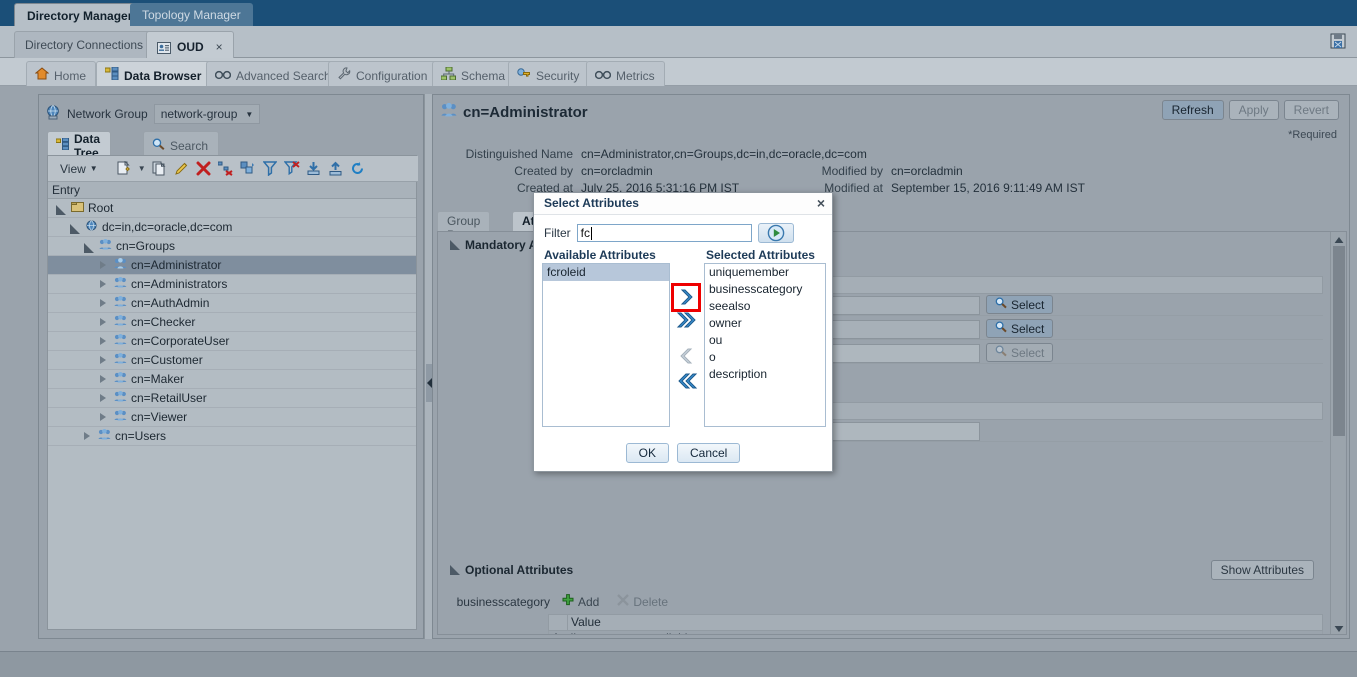 The width and height of the screenshot is (1357, 677). What do you see at coordinates (1253, 110) in the screenshot?
I see `apply-button: Apply` at bounding box center [1253, 110].